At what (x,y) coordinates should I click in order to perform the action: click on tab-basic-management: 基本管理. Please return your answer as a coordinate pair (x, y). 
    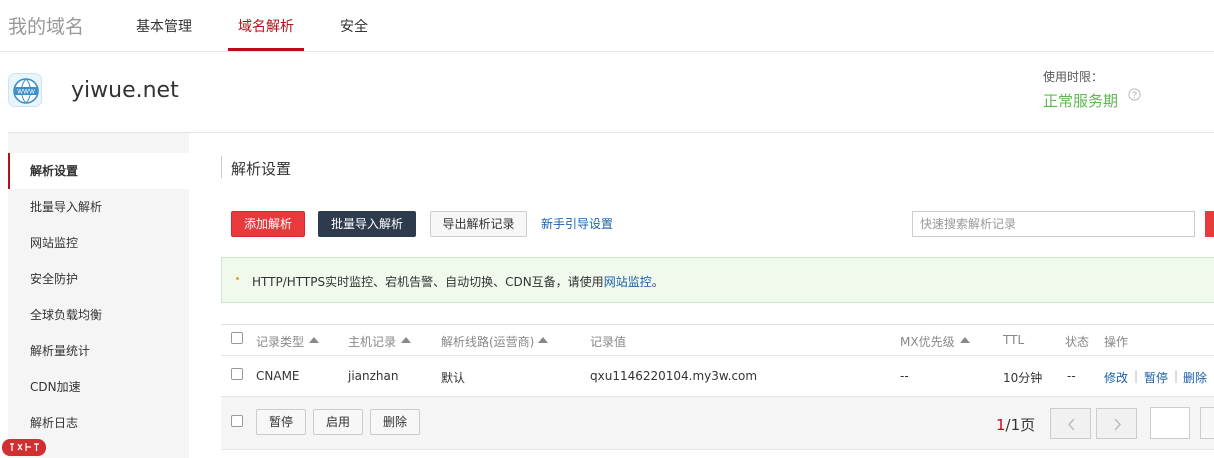
    Looking at the image, I should click on (164, 26).